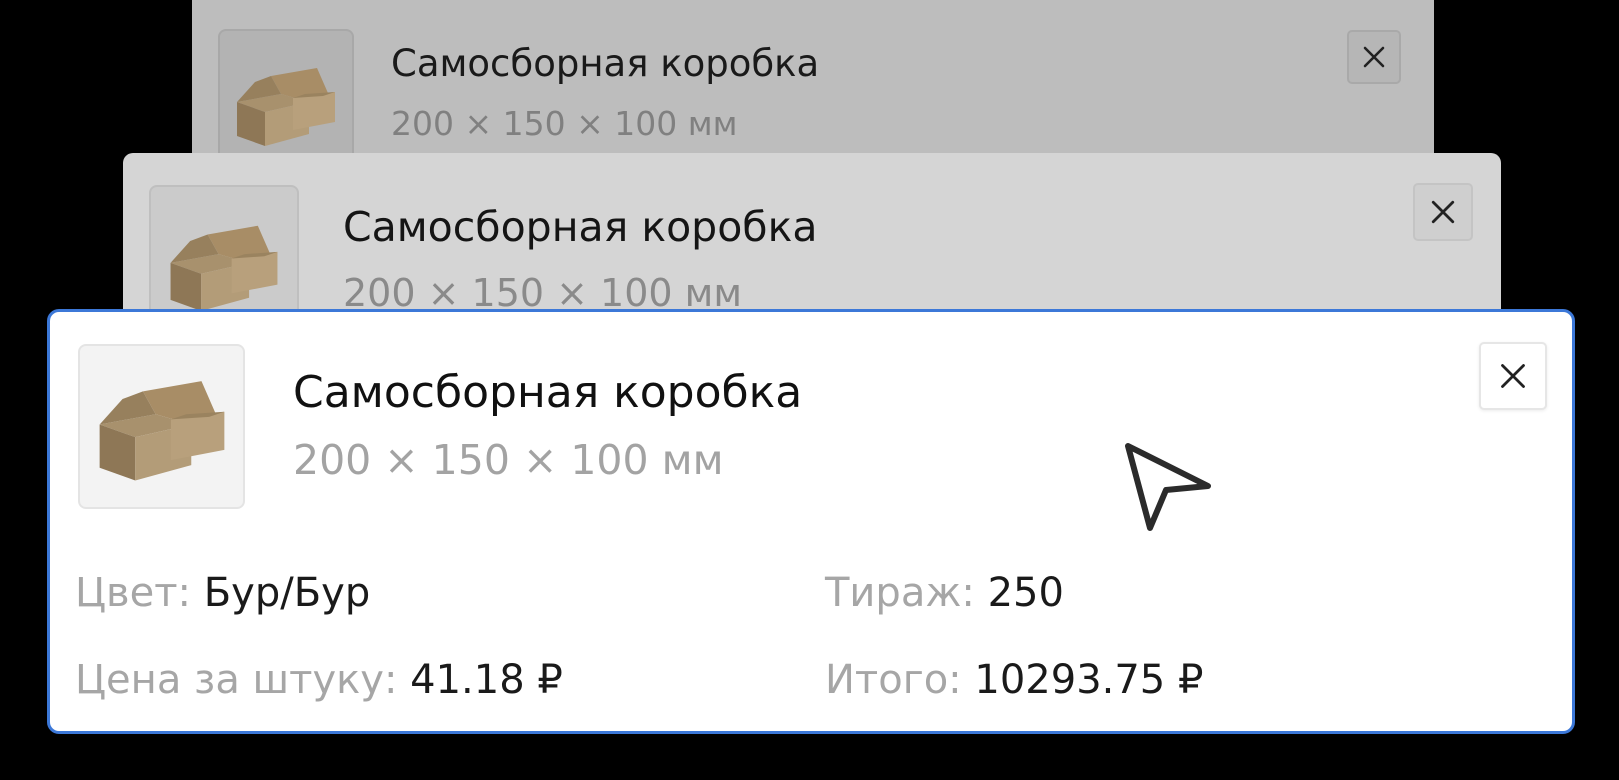 This screenshot has height=780, width=1619. What do you see at coordinates (893, 680) in the screenshot?
I see `detail-total-label: Итого:` at bounding box center [893, 680].